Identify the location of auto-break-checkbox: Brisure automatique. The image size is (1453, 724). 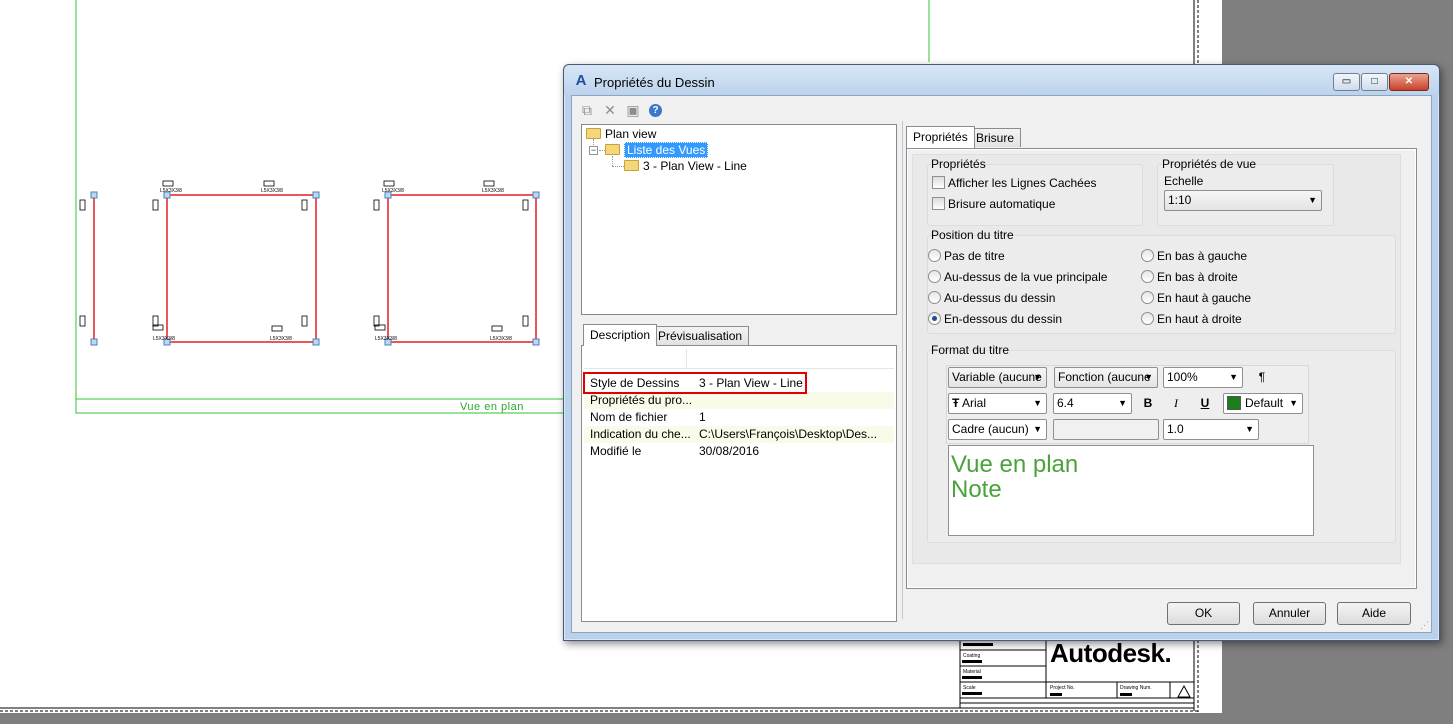
(993, 204).